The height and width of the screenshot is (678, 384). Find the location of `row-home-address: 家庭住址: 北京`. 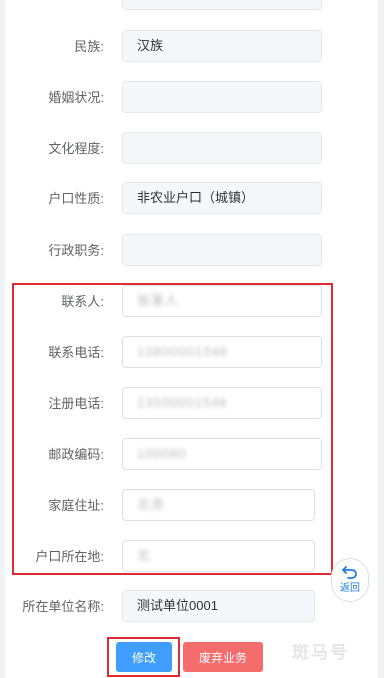

row-home-address: 家庭住址: 北京 is located at coordinates (192, 506).